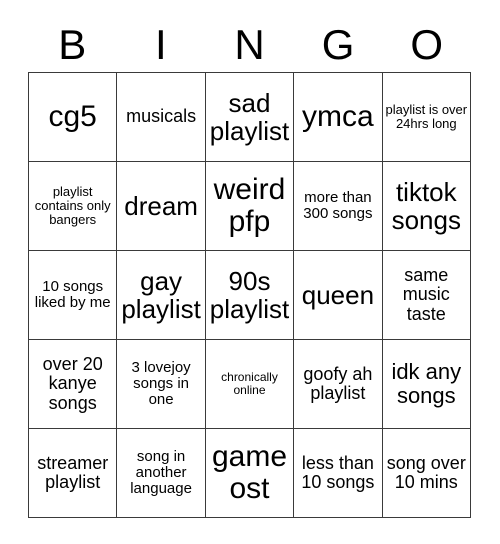 The height and width of the screenshot is (544, 500). I want to click on bingo-cell: 90s playlist, so click(250, 295).